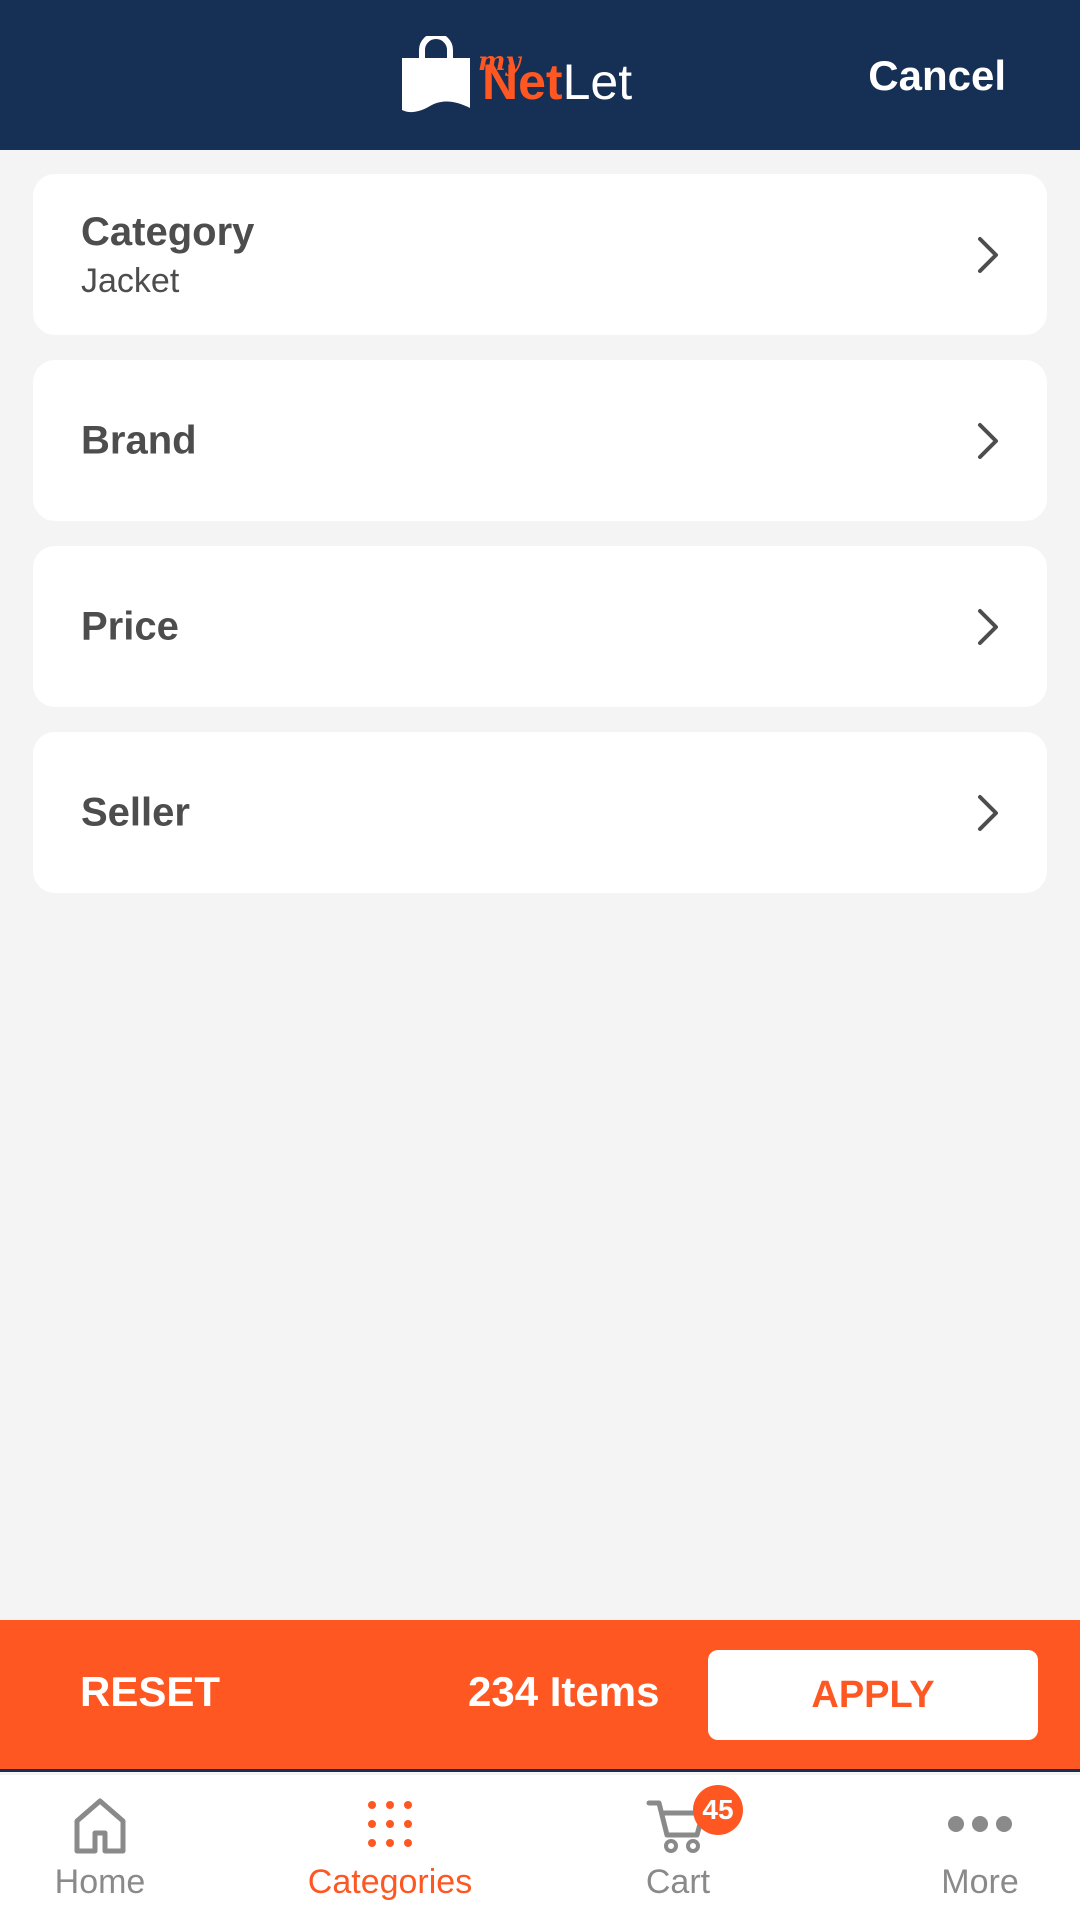  Describe the element at coordinates (980, 1824) in the screenshot. I see `more-dots-icon` at that location.